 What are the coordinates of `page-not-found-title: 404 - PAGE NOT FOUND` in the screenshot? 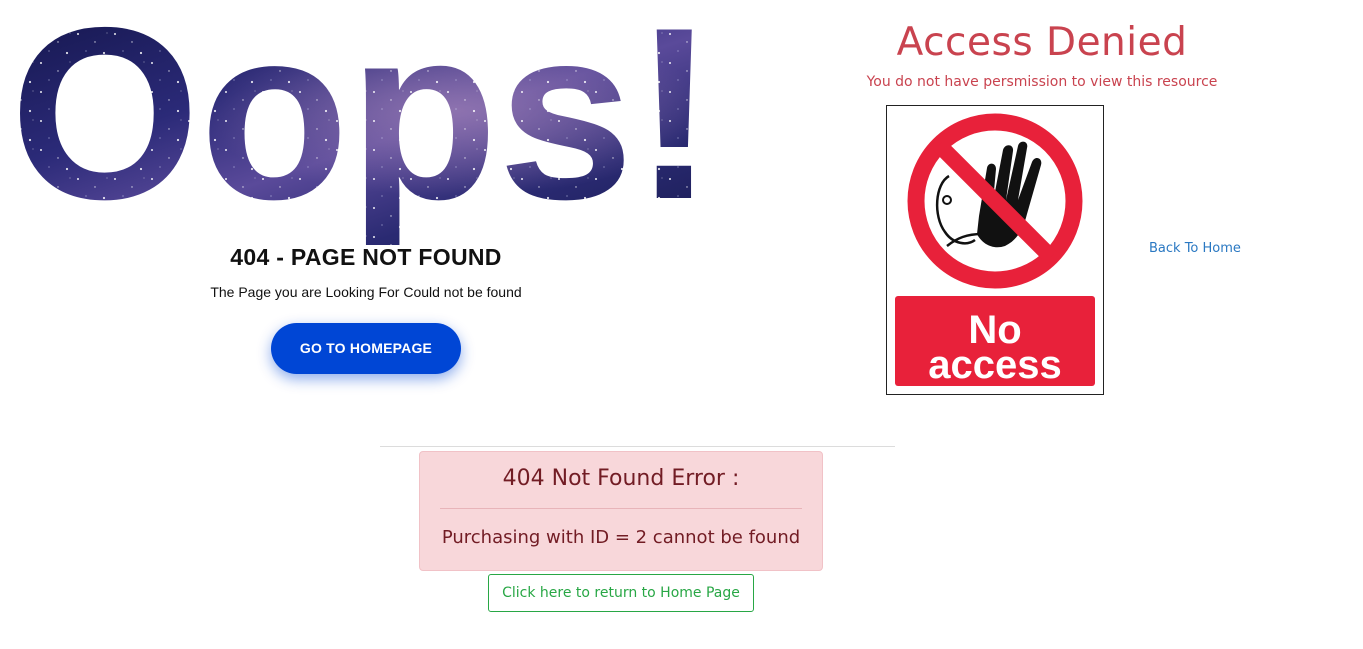 It's located at (366, 257).